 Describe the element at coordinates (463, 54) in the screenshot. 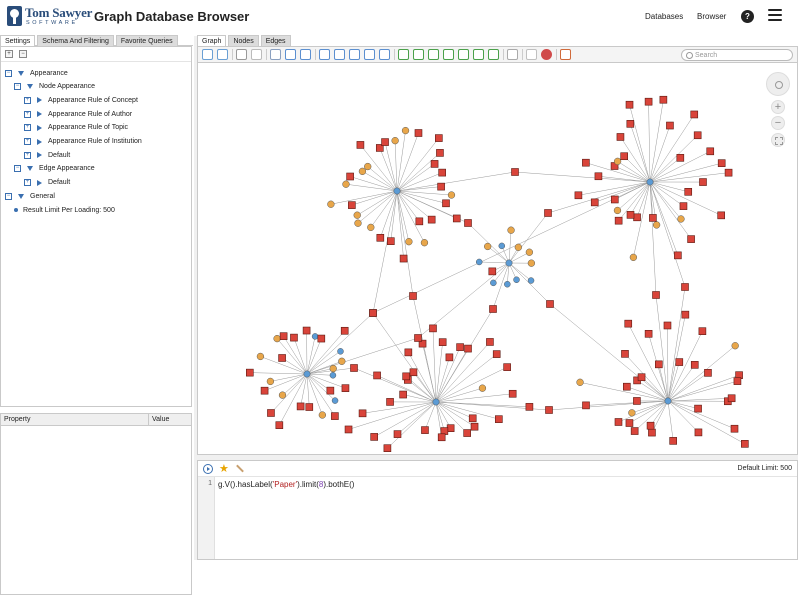

I see `symmetric-layout-icon` at that location.